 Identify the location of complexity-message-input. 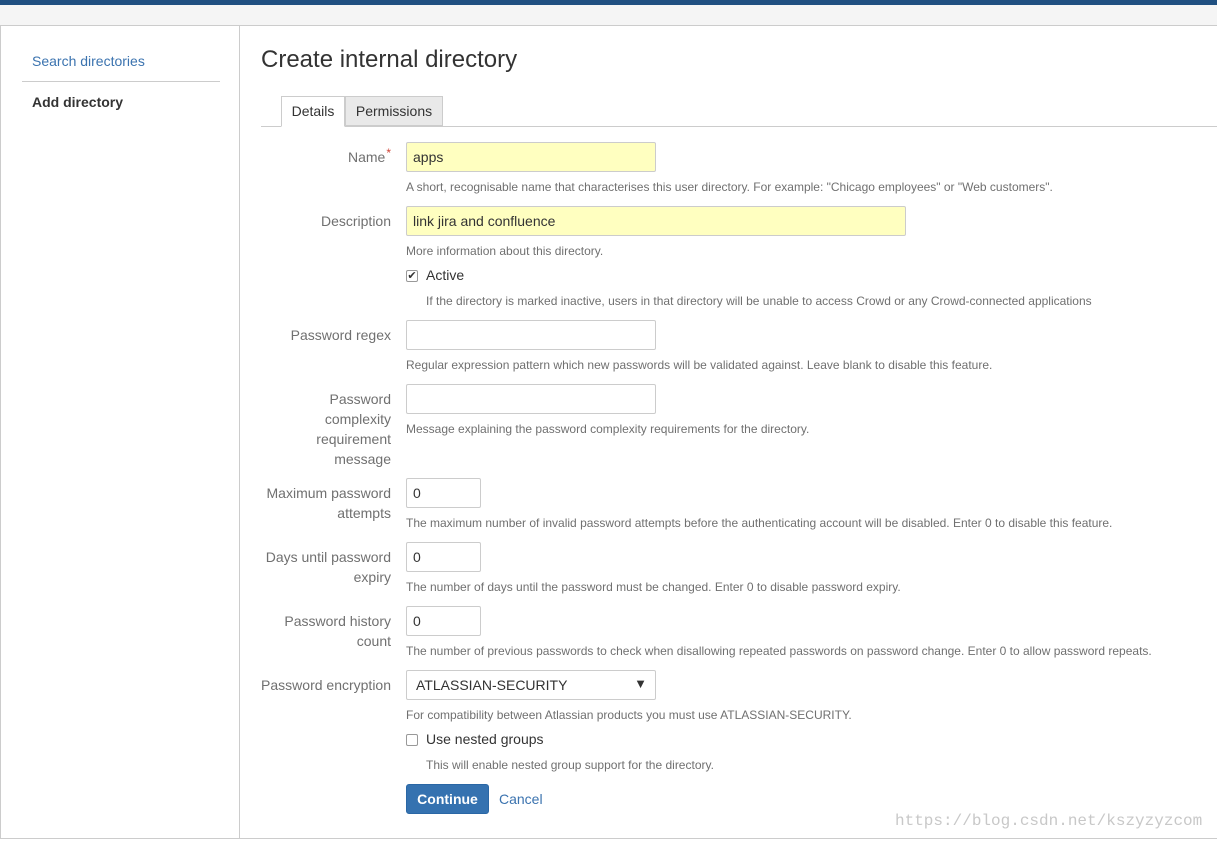
(531, 399).